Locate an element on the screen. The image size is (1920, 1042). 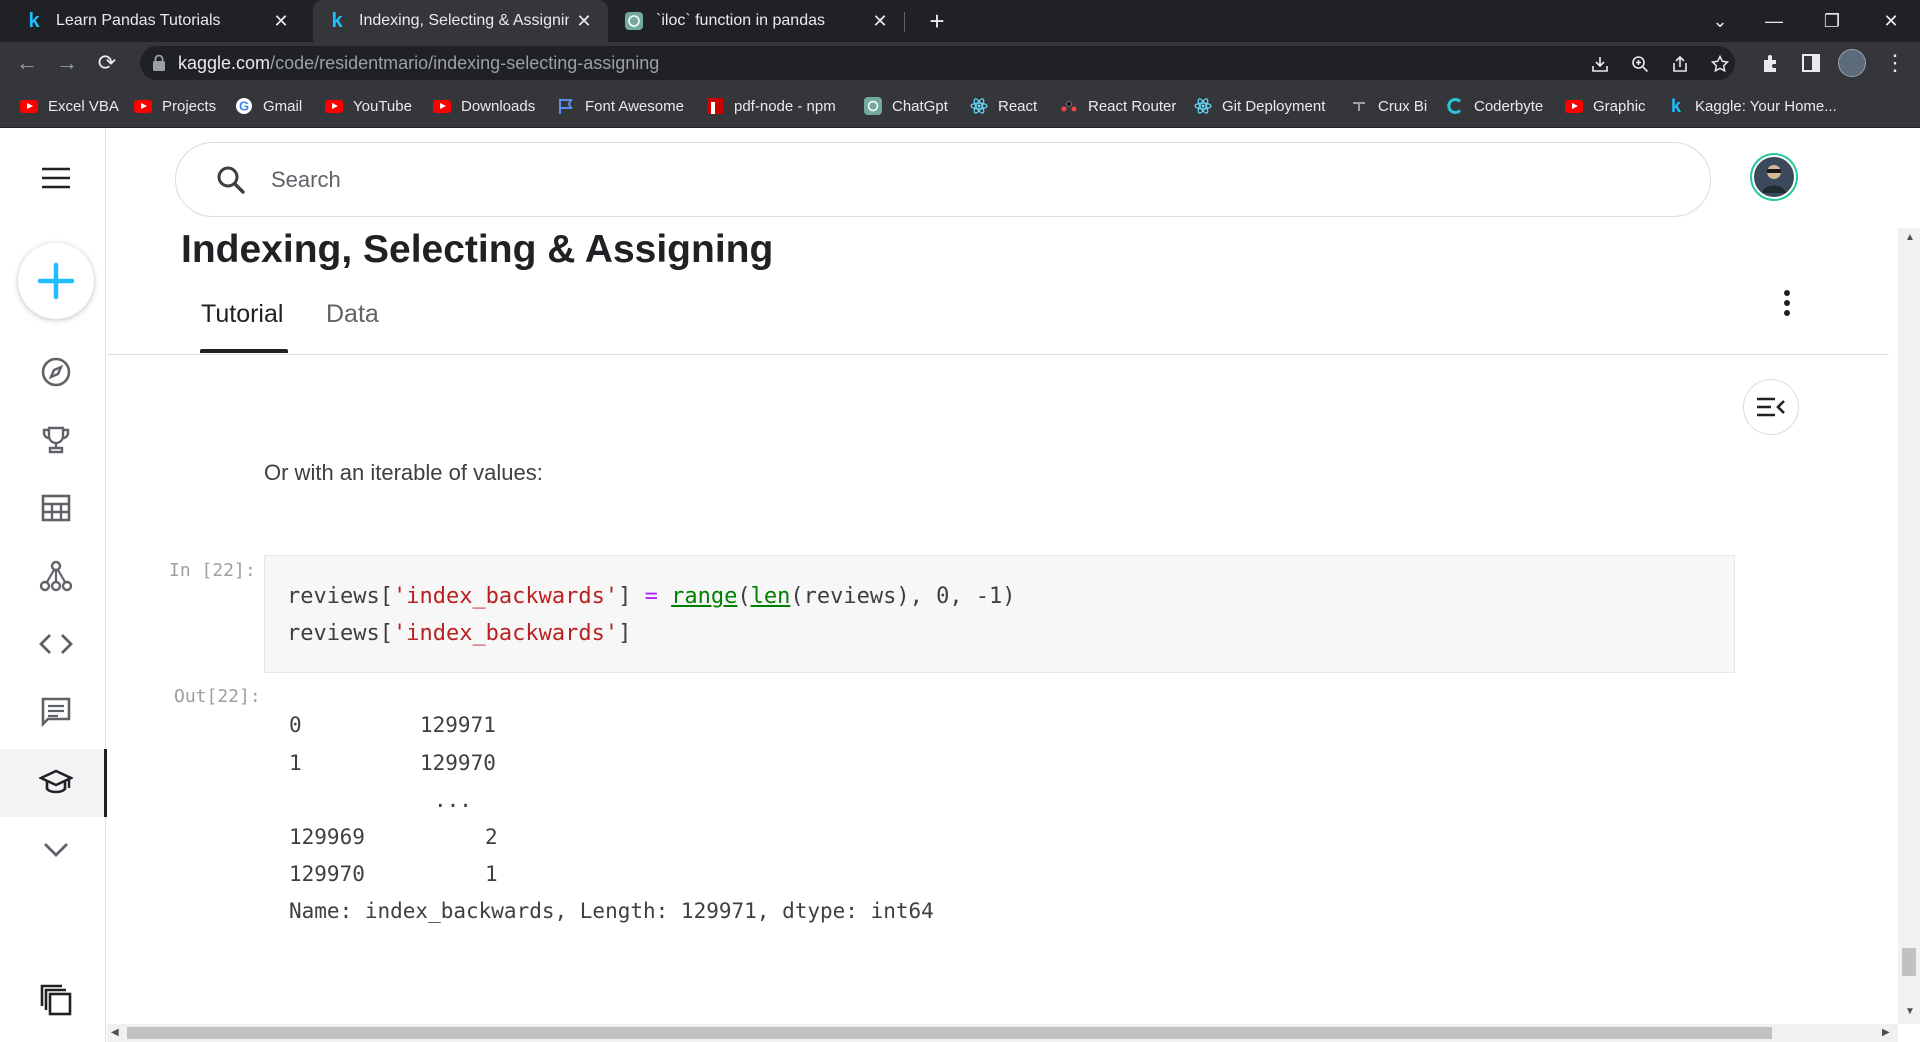
reload-icon: ⟳ is located at coordinates (107, 63).